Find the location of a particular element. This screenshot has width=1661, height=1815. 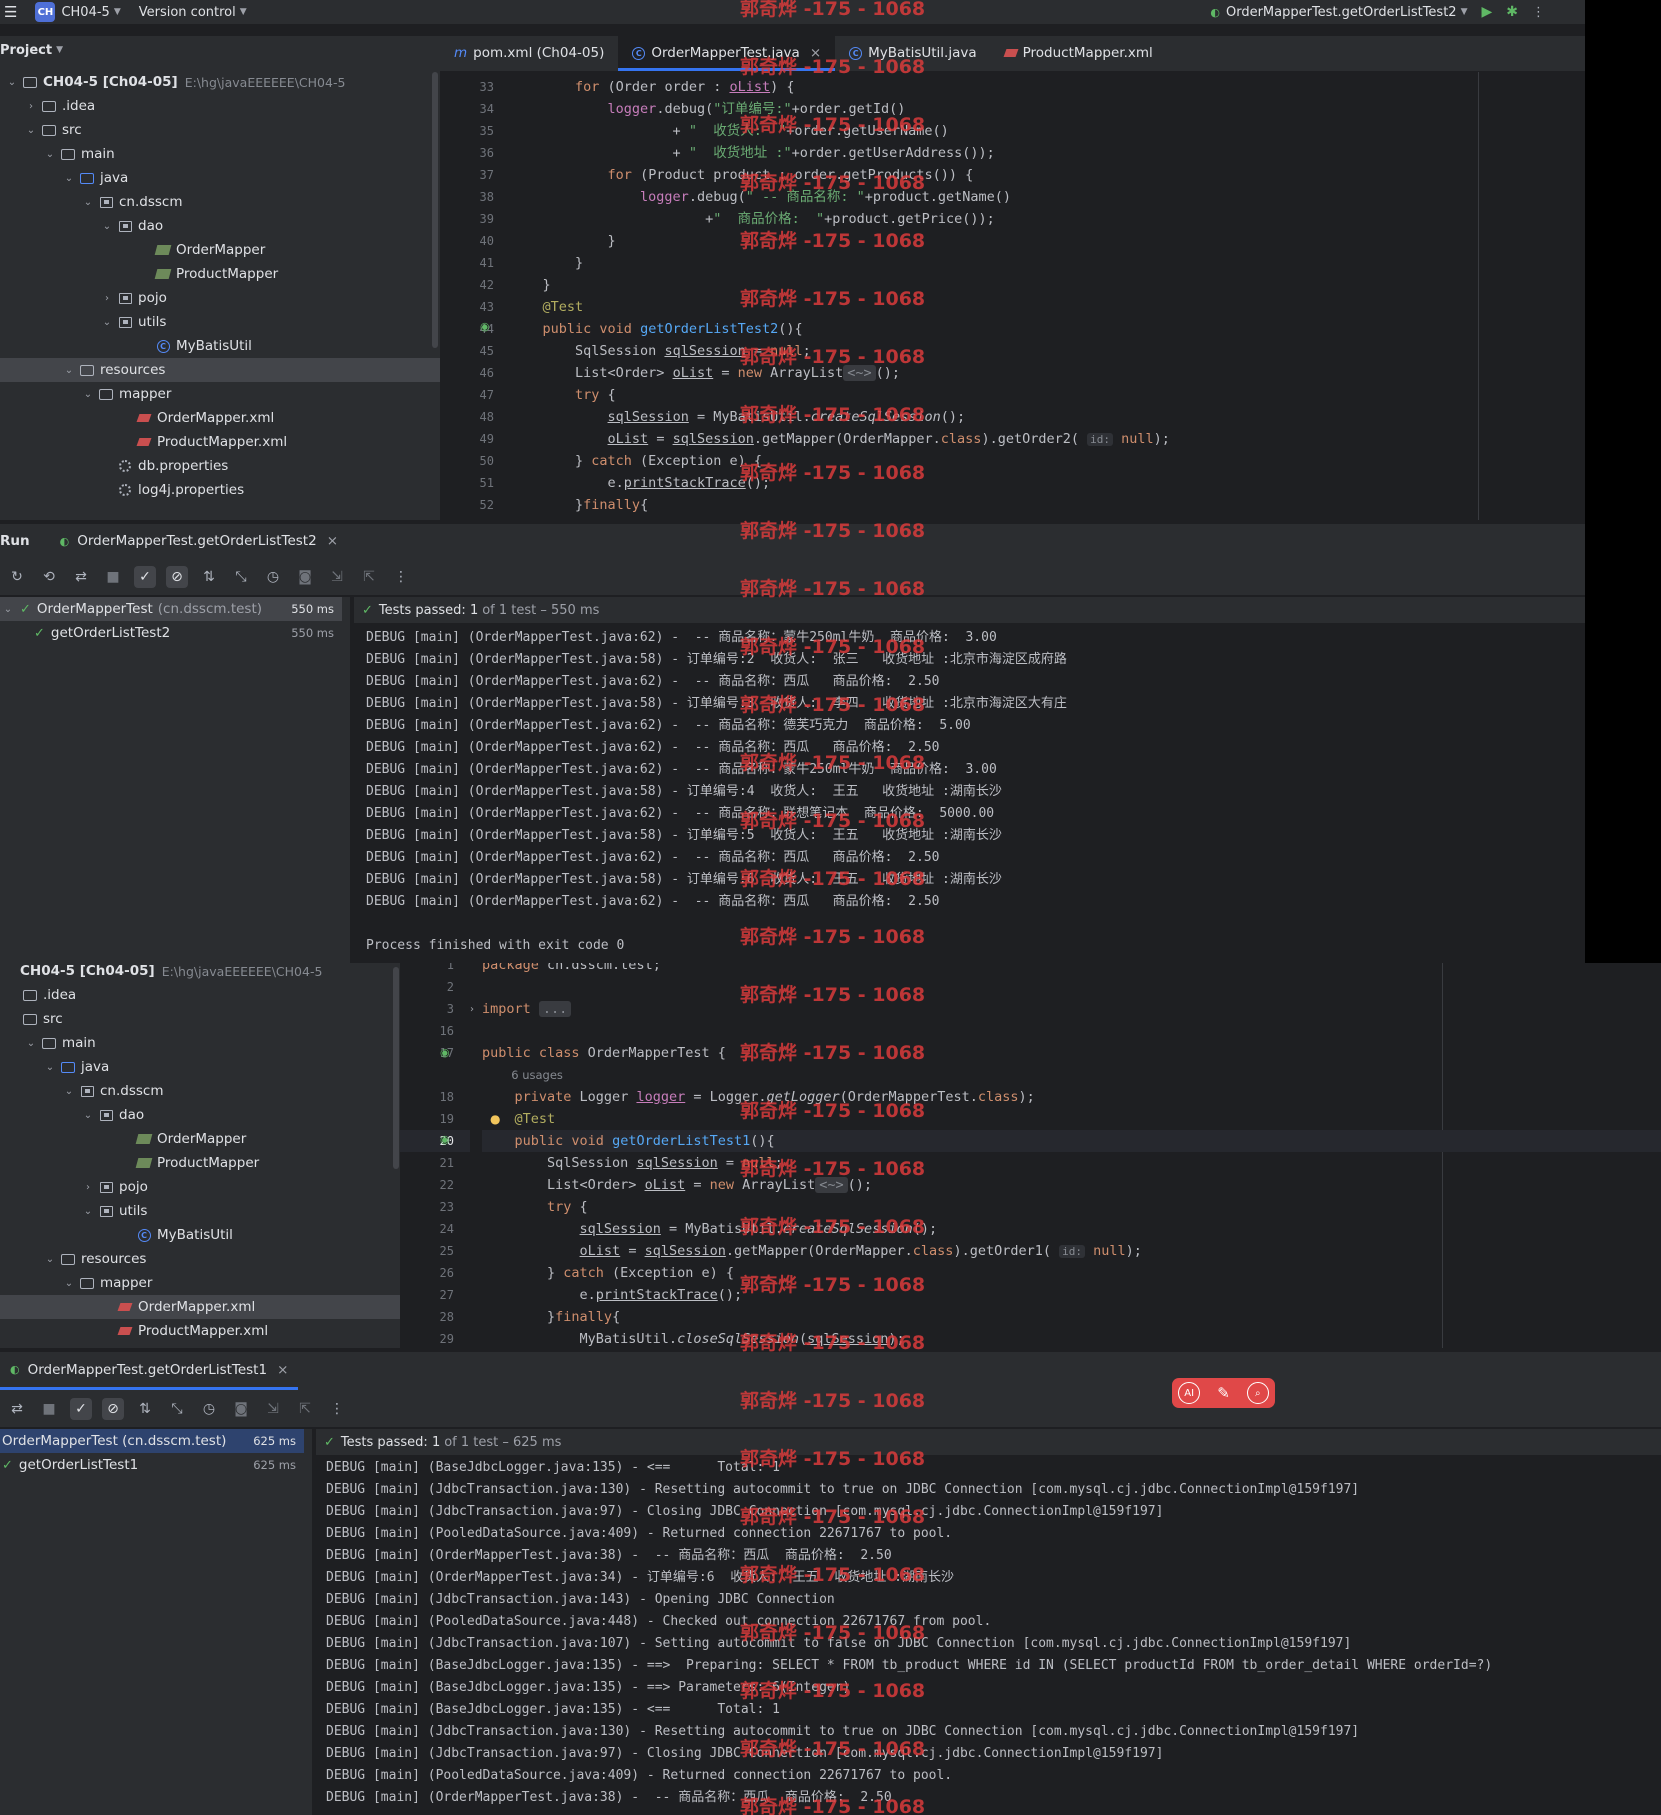

camera-icon: ◙ is located at coordinates (305, 577).